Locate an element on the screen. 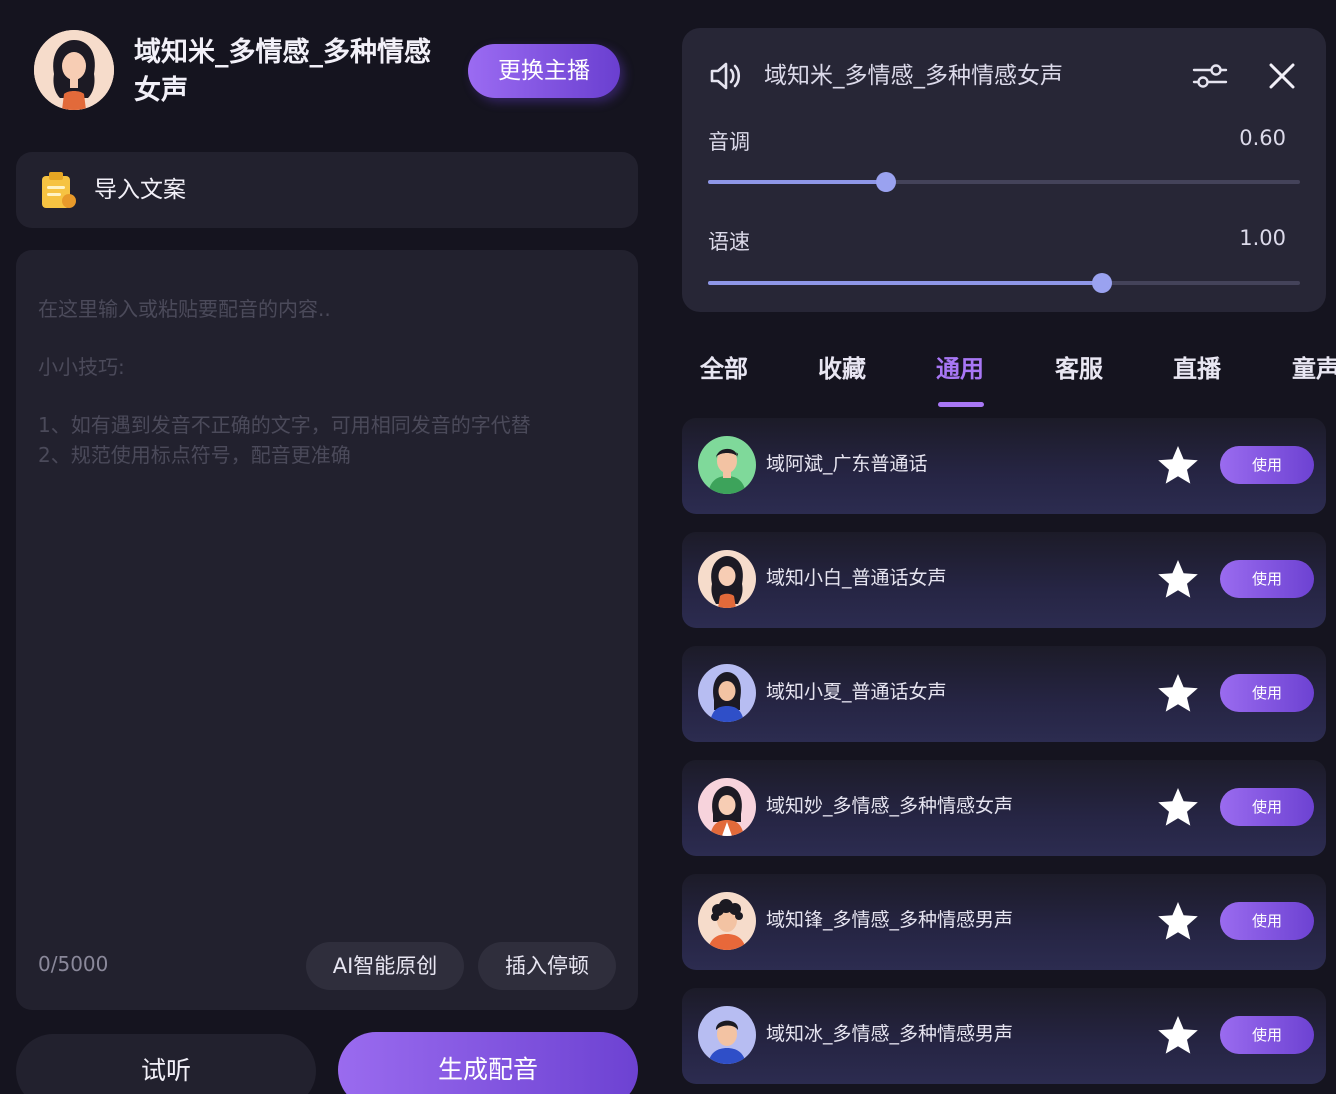 The width and height of the screenshot is (1336, 1094). female-long-hair-avatar is located at coordinates (727, 579).